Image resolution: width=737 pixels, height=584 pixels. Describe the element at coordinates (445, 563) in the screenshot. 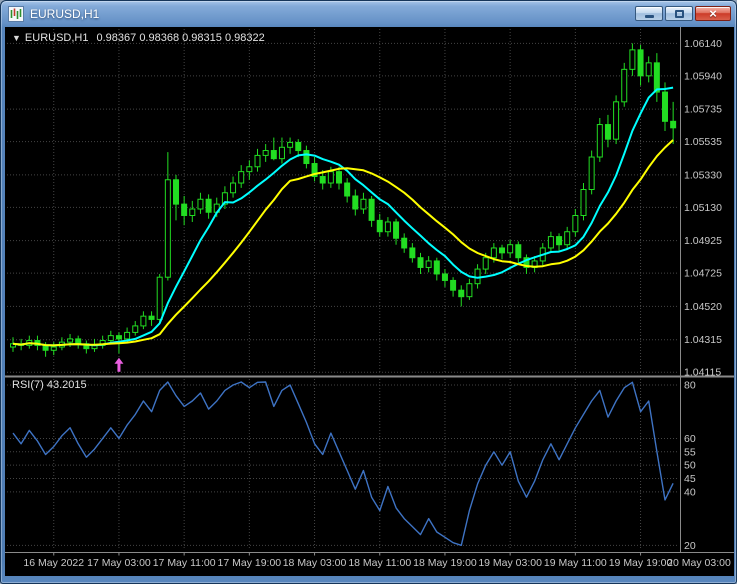

I see `svg-text: 18 May 19:00` at that location.